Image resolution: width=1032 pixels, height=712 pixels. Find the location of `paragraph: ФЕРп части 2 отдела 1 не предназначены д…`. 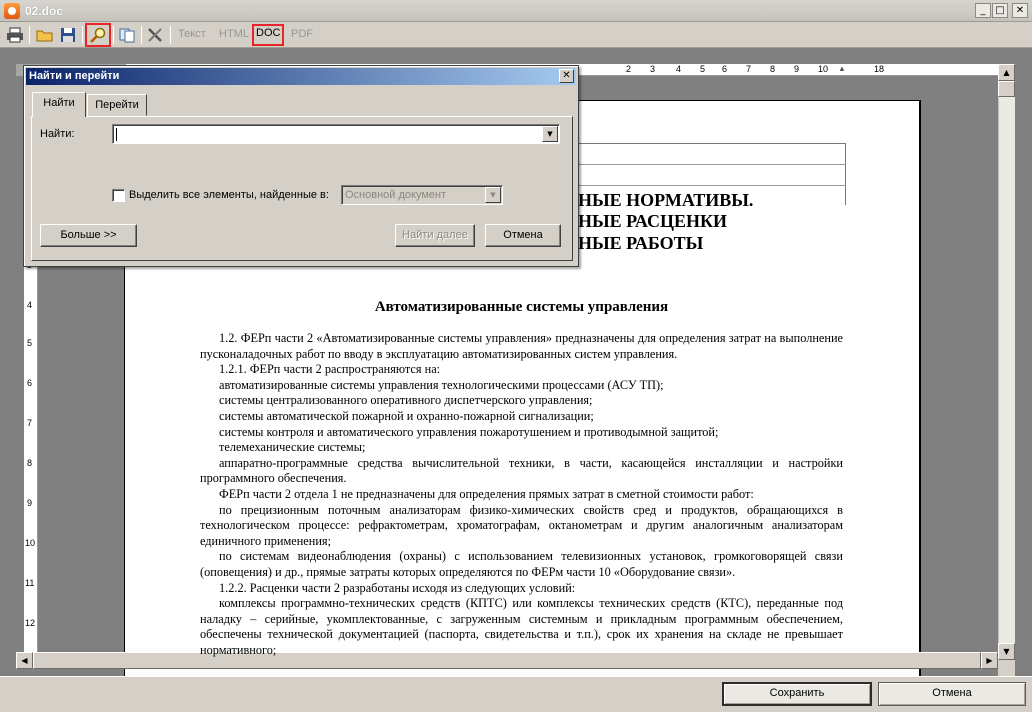

paragraph: ФЕРп части 2 отдела 1 не предназначены д… is located at coordinates (486, 493).